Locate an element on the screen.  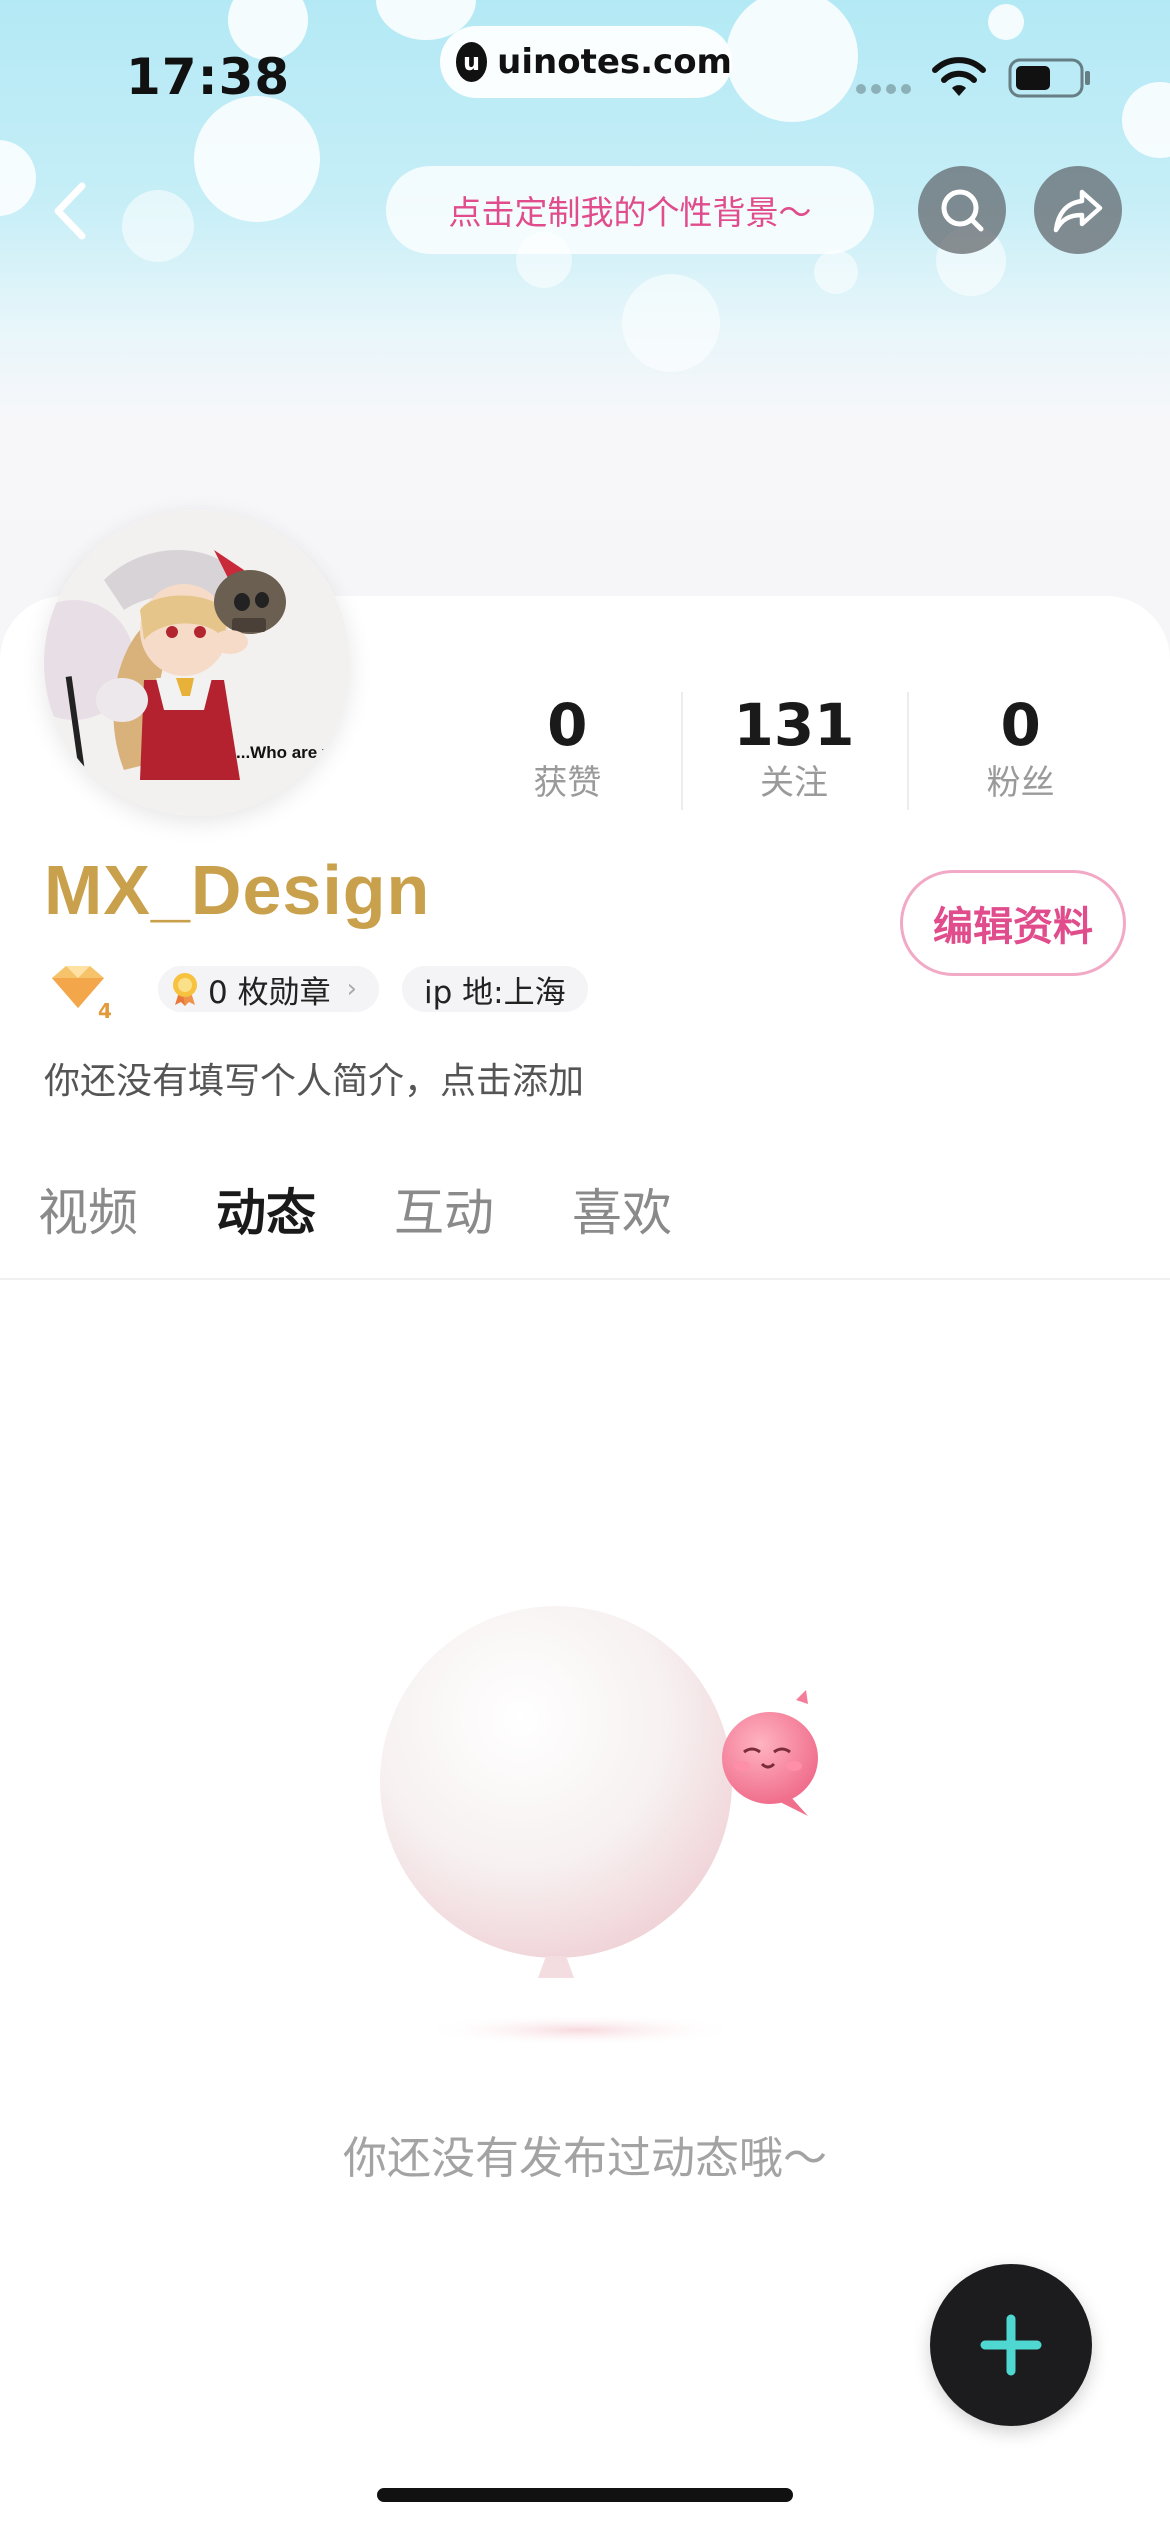
stats-row: 0 获赞 131 关注 0 粉丝 is located at coordinates (794, 750).